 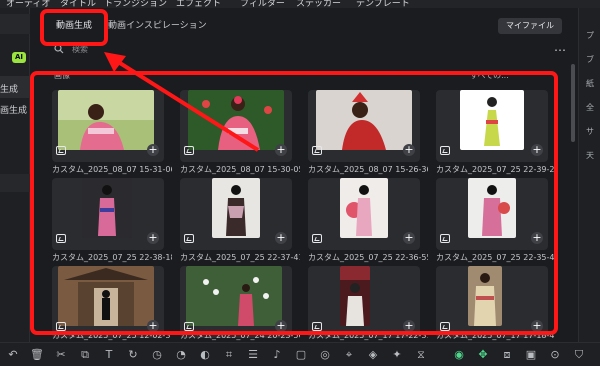 I want to click on menu-item-title: タイトル, so click(x=78, y=4).